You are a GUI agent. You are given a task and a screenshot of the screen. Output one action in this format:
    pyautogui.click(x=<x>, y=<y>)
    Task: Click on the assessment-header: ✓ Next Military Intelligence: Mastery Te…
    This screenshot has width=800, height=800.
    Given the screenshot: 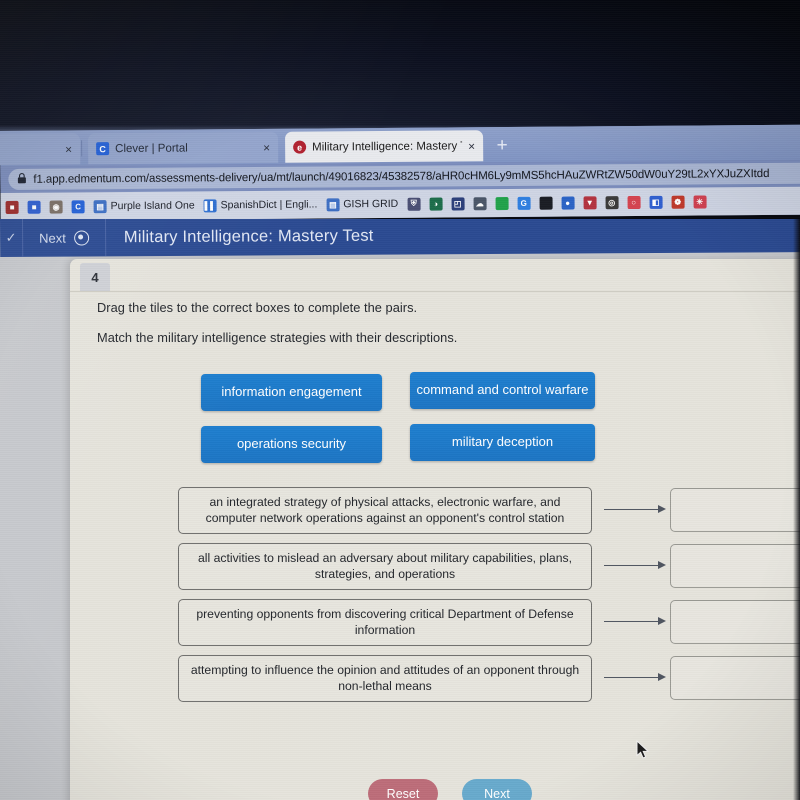 What is the action you would take?
    pyautogui.click(x=400, y=238)
    